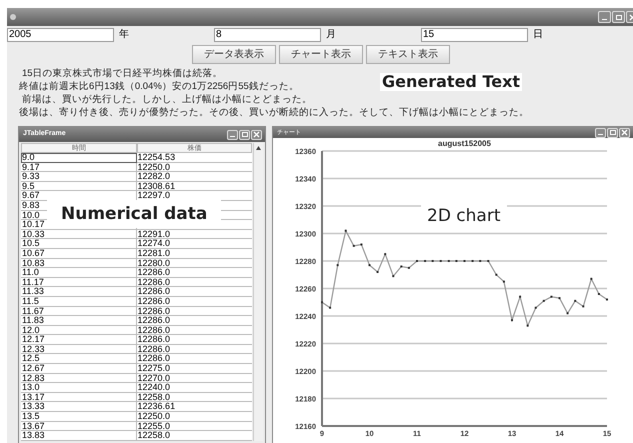  What do you see at coordinates (194, 436) in the screenshot?
I see `table-cell: 12258.0` at bounding box center [194, 436].